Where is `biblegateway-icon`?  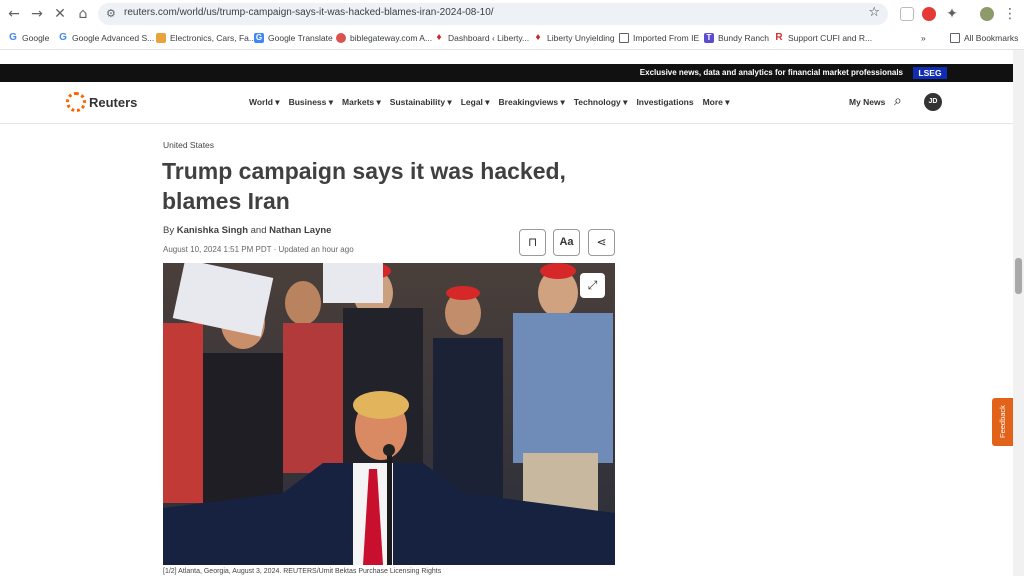 biblegateway-icon is located at coordinates (341, 38).